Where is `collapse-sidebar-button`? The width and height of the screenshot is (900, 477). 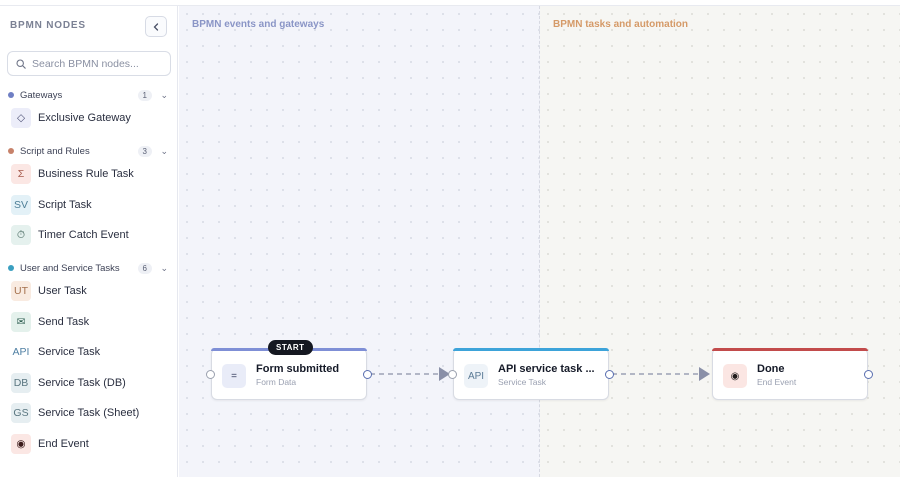
collapse-sidebar-button is located at coordinates (156, 26).